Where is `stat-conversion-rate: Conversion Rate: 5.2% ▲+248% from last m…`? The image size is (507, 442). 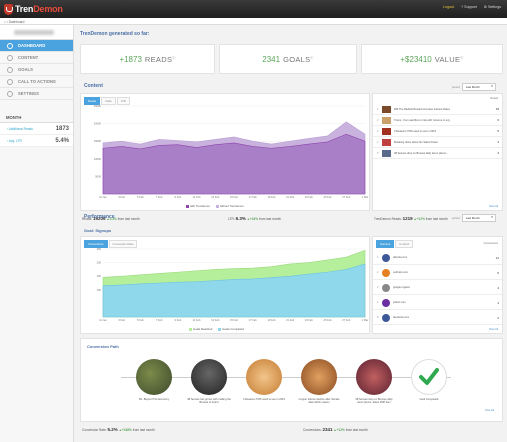 stat-conversion-rate: Conversion Rate: 5.2% ▲+248% from last m… is located at coordinates (118, 429).